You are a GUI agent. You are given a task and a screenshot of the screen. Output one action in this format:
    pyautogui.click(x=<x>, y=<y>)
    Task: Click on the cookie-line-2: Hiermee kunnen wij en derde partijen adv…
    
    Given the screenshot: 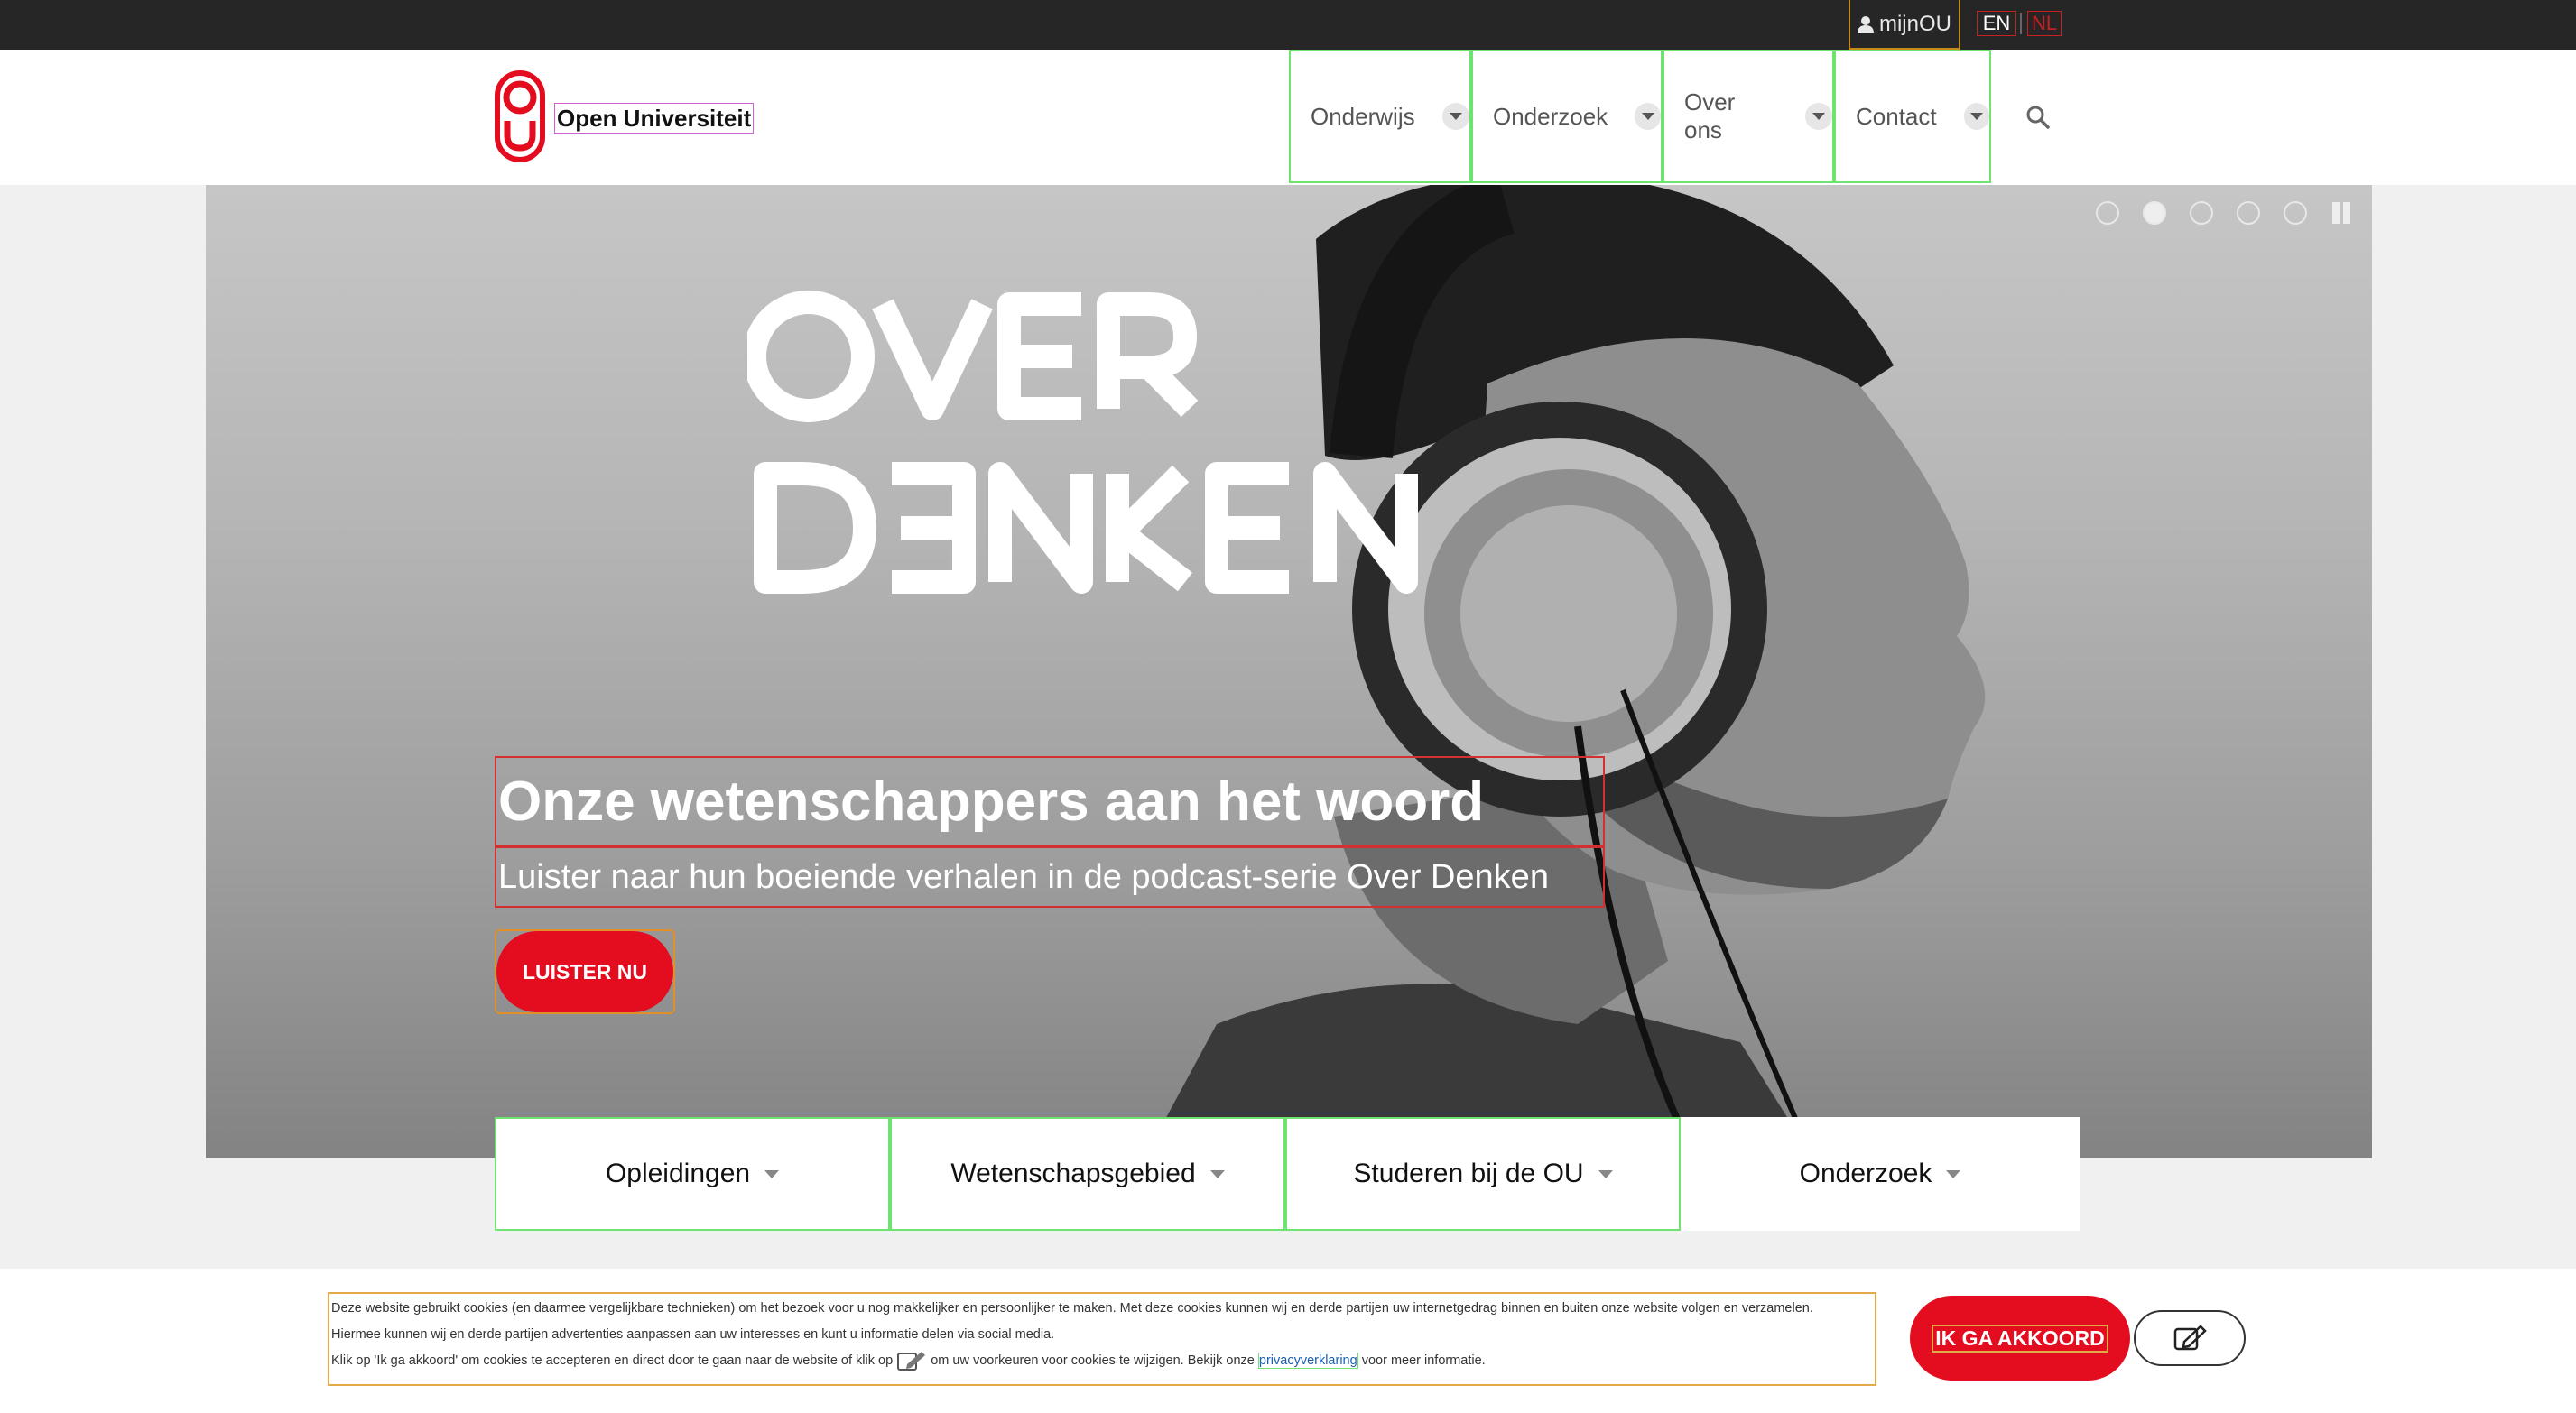 What is the action you would take?
    pyautogui.click(x=693, y=1334)
    